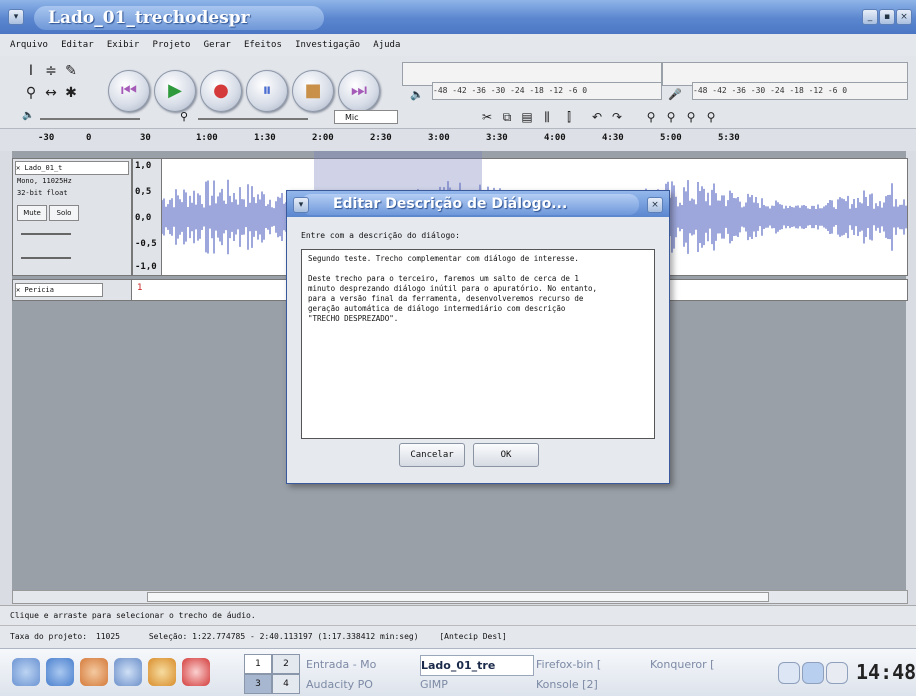 The image size is (916, 696). What do you see at coordinates (18, 290) in the screenshot?
I see `track2-close-icon: ✕` at bounding box center [18, 290].